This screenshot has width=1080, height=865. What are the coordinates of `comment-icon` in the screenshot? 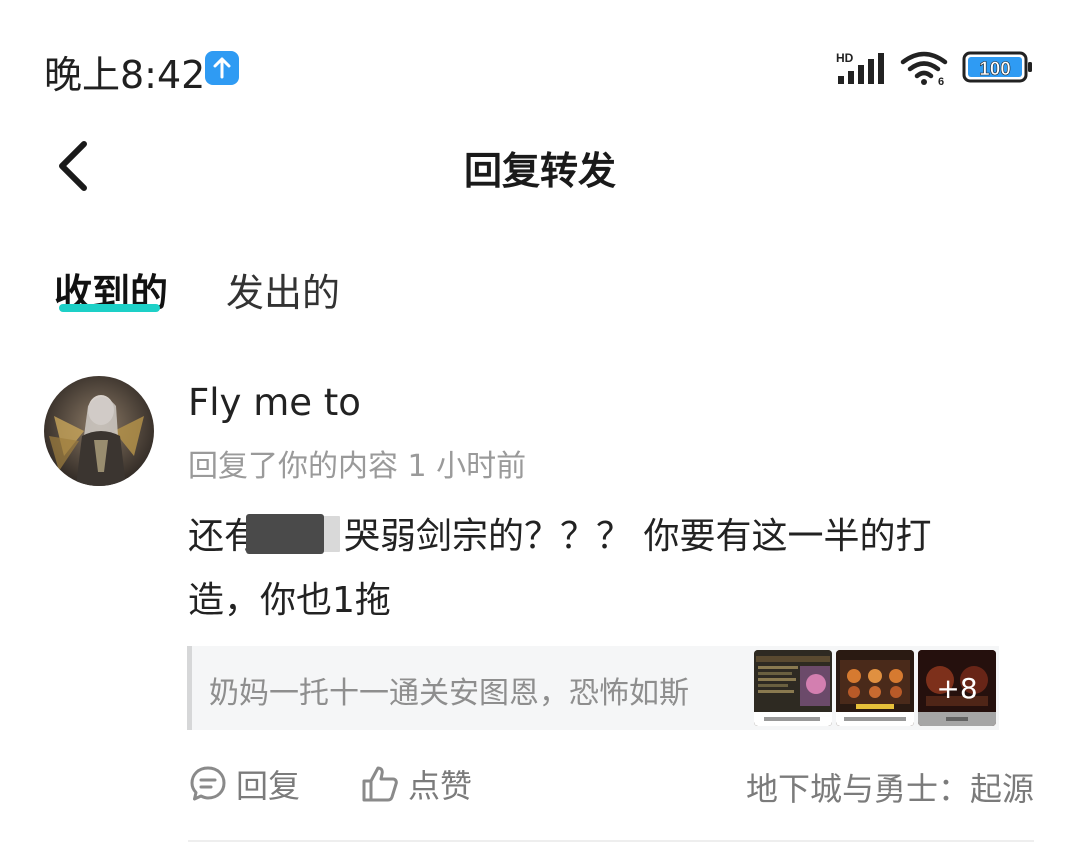 It's located at (208, 783).